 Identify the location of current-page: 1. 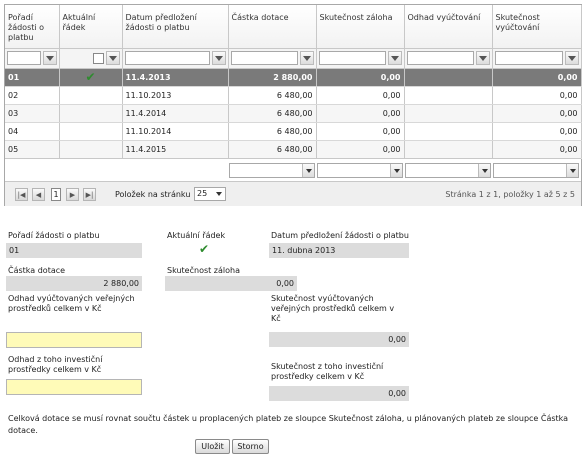
(56, 194).